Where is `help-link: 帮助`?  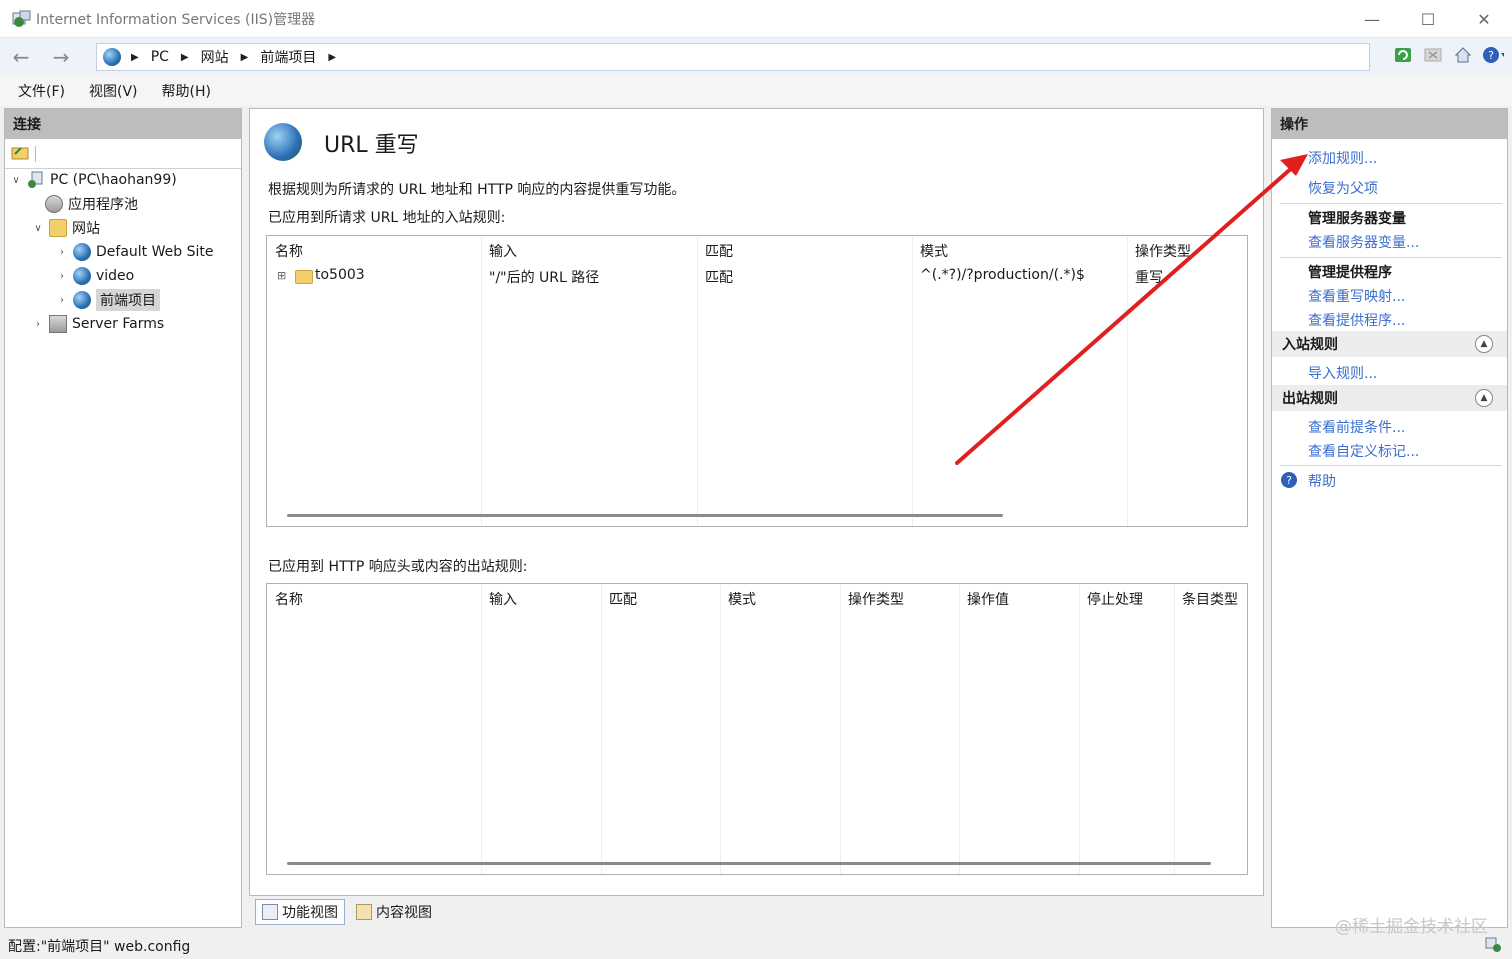
help-link: 帮助 is located at coordinates (1322, 481).